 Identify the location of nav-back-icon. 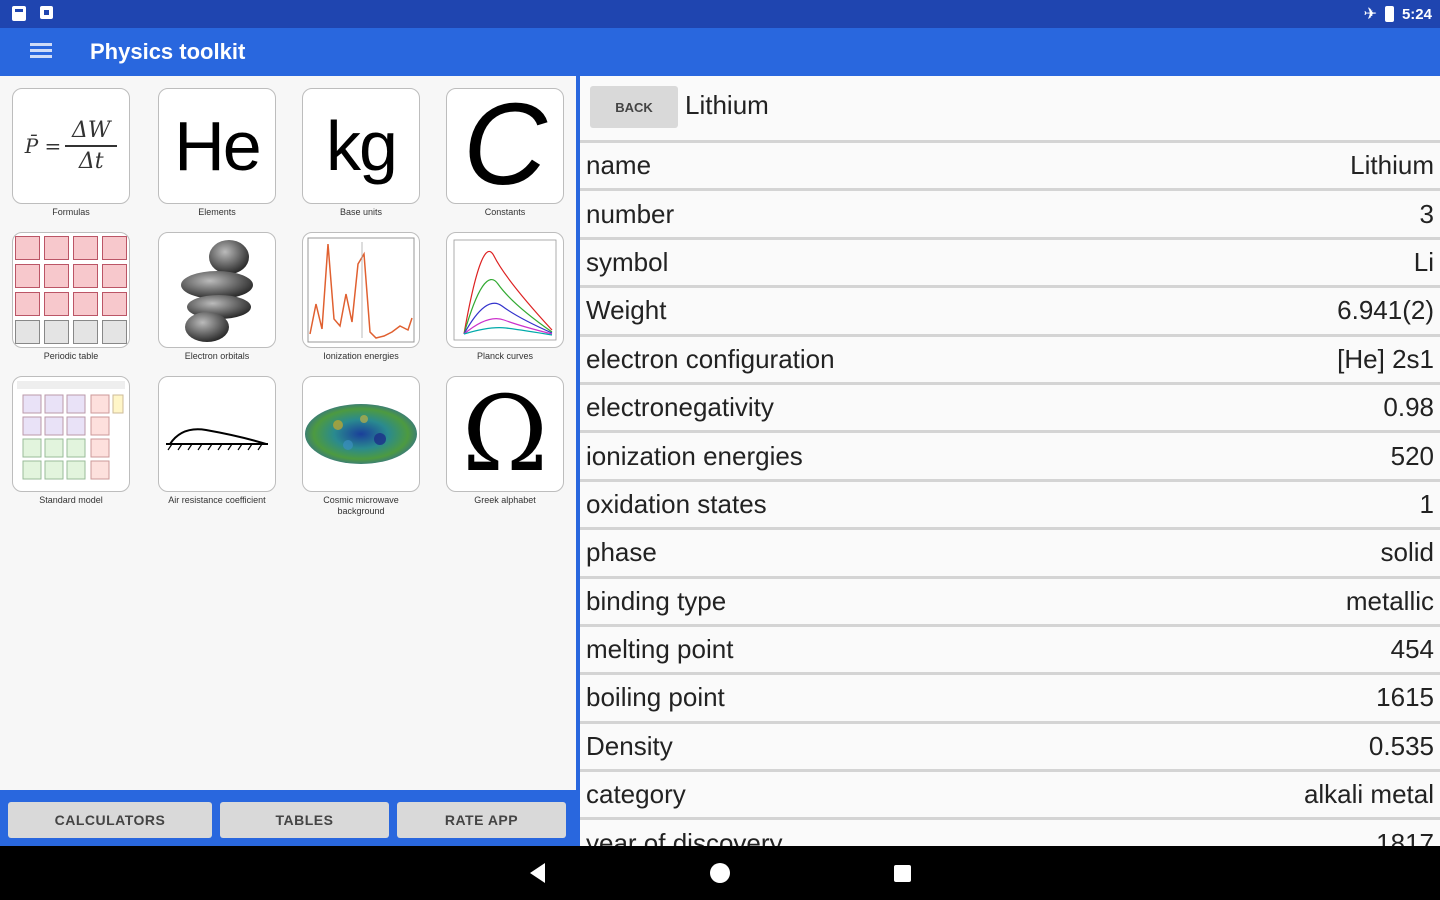
(537, 873).